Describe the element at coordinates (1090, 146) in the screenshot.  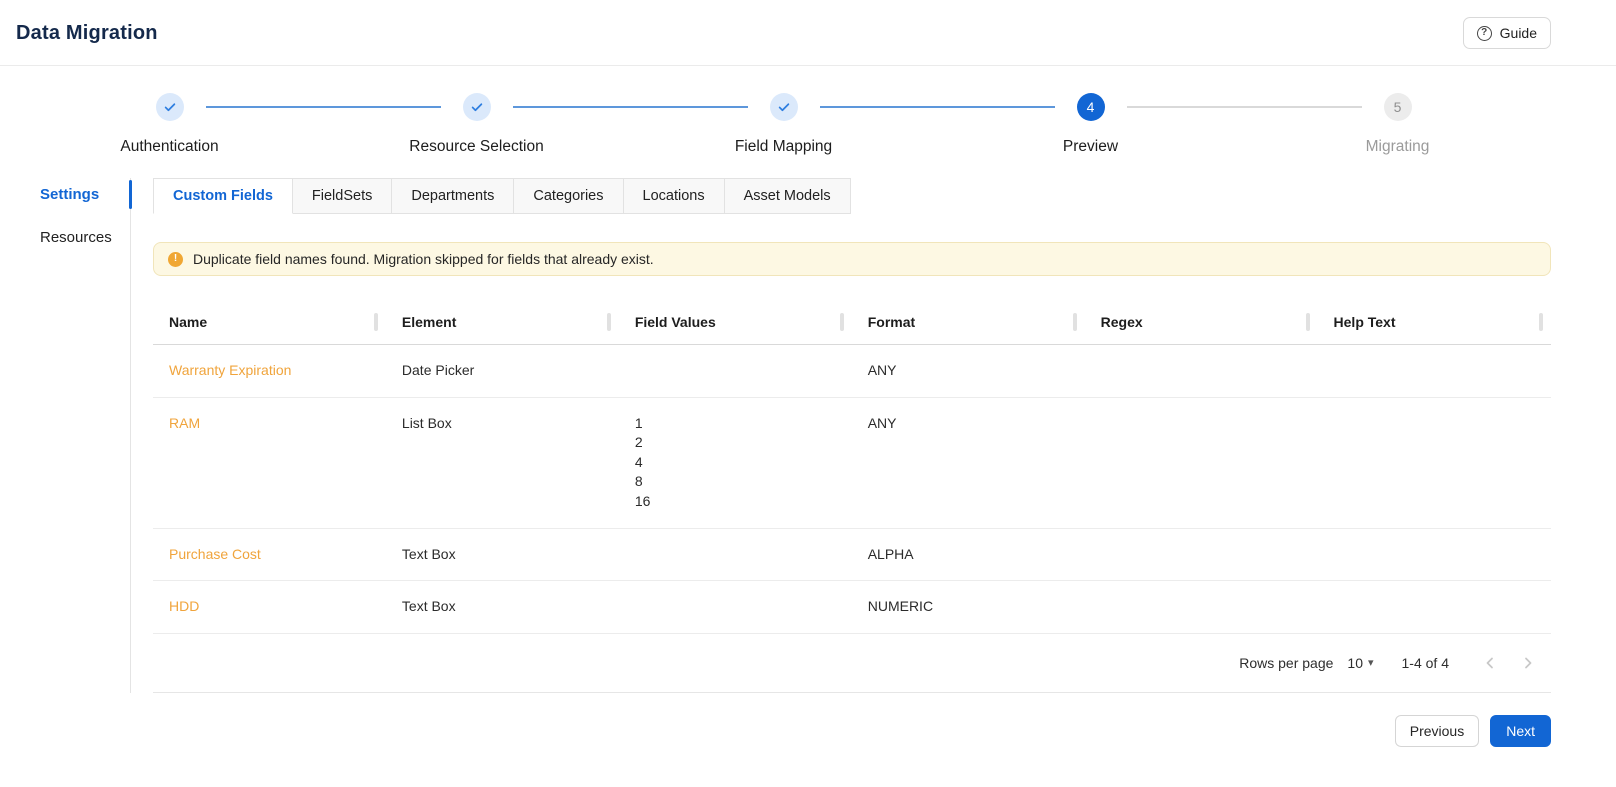
I see `step-label: Preview` at that location.